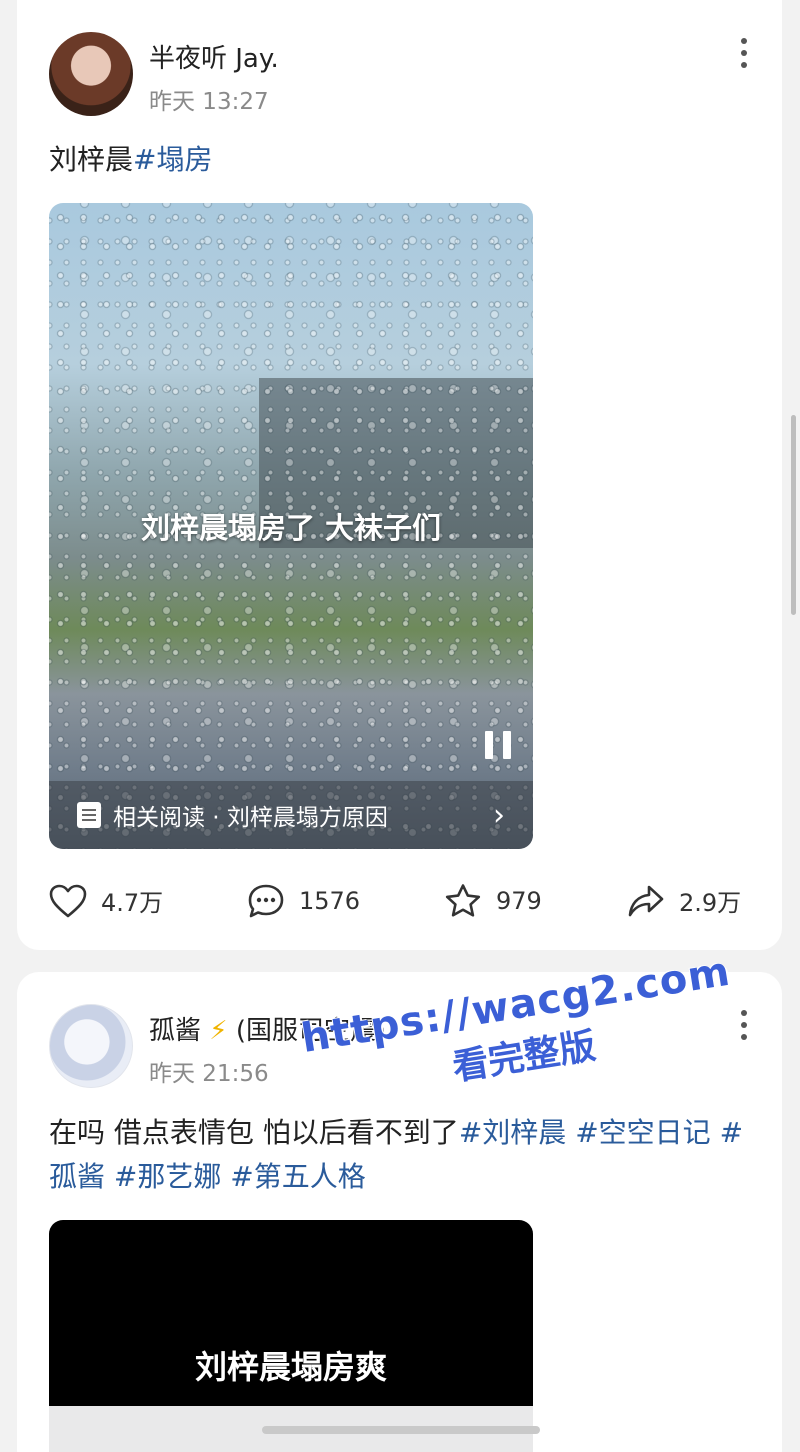  What do you see at coordinates (646, 900) in the screenshot?
I see `share-arrow-icon` at bounding box center [646, 900].